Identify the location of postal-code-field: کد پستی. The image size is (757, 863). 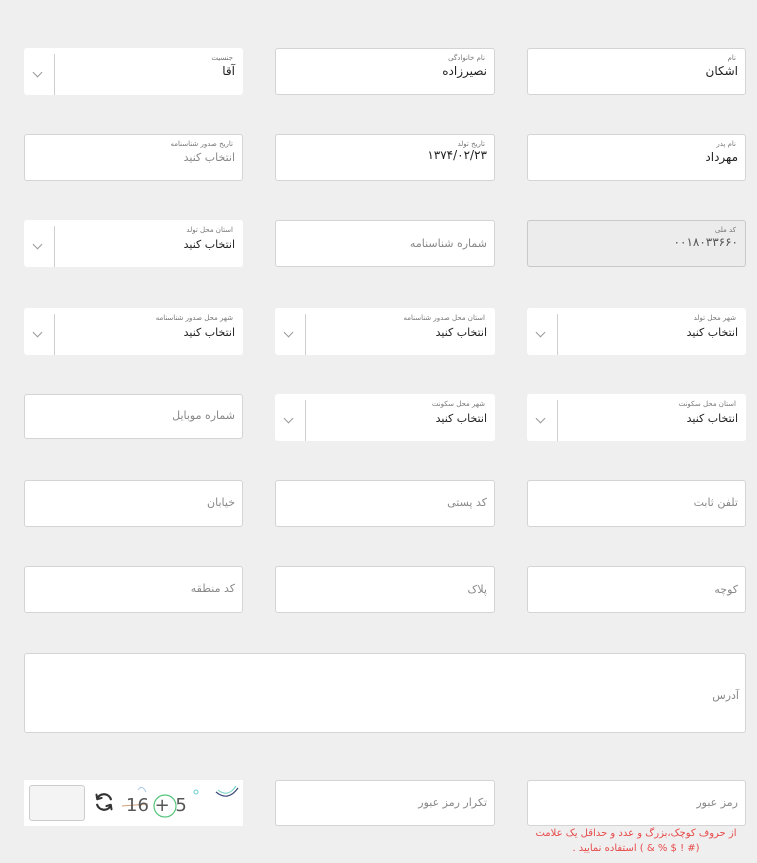
(385, 503).